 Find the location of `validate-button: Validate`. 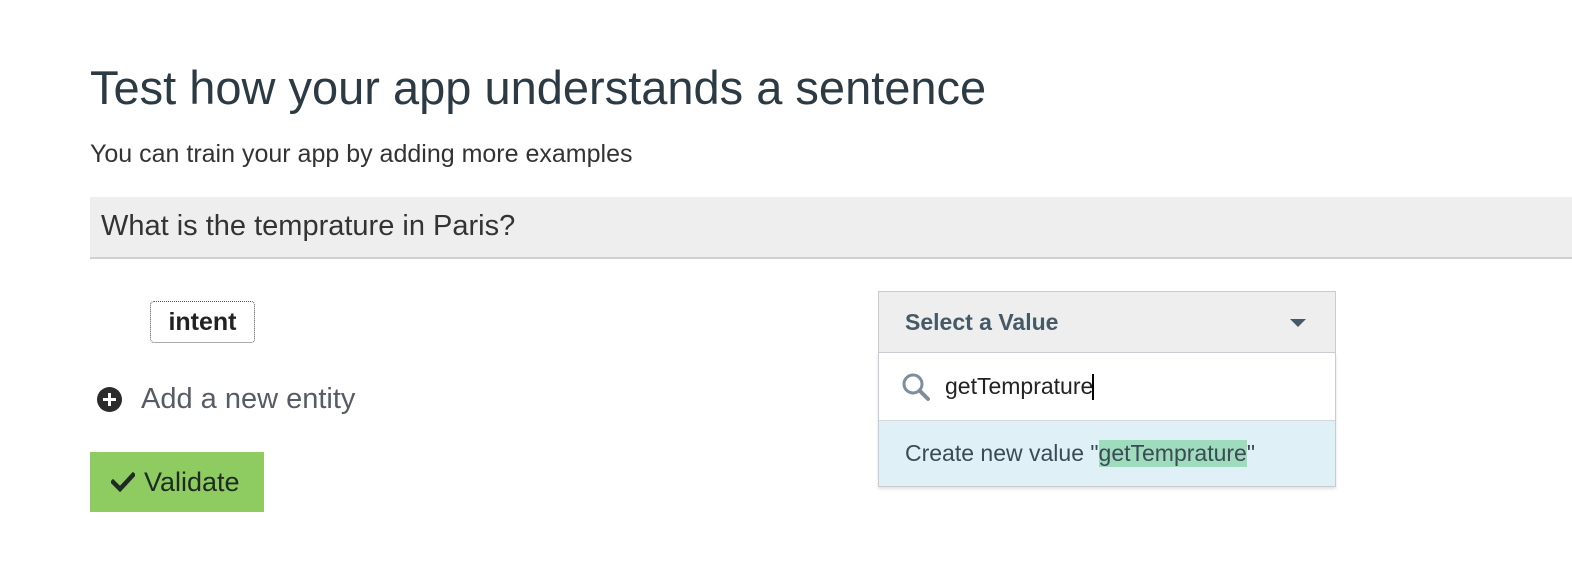

validate-button: Validate is located at coordinates (177, 482).